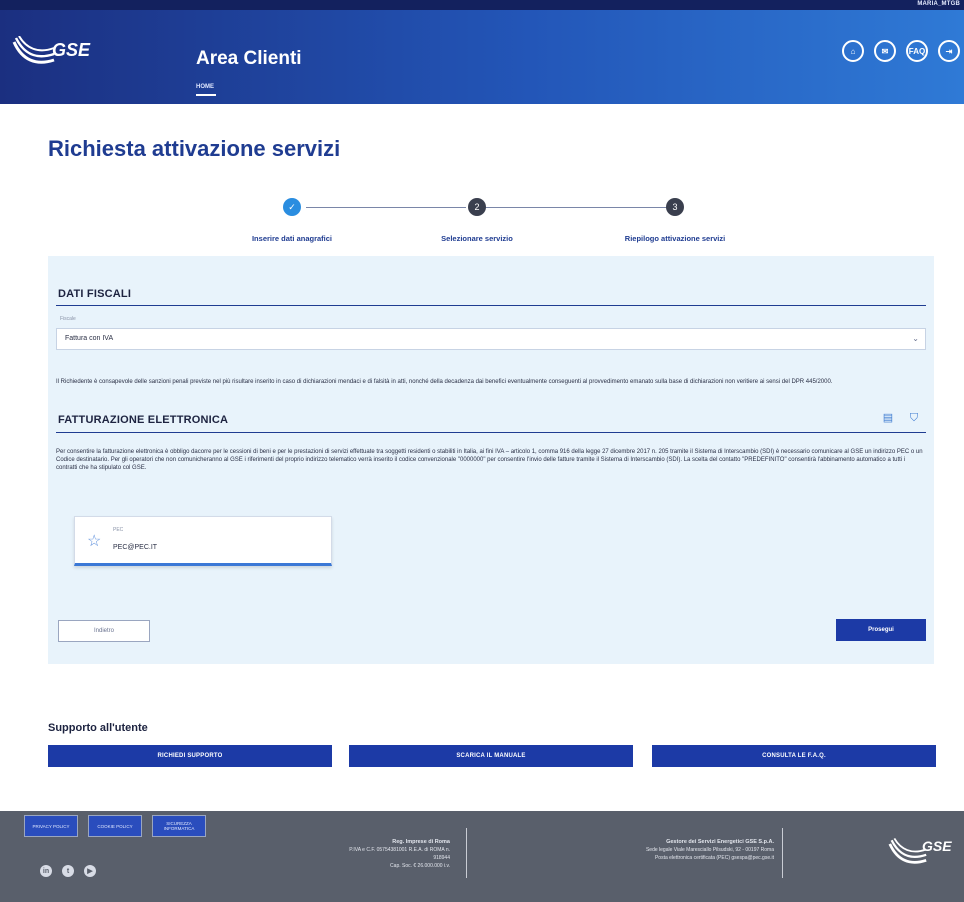 This screenshot has height=902, width=964. I want to click on youtube-icon: ▶, so click(90, 871).